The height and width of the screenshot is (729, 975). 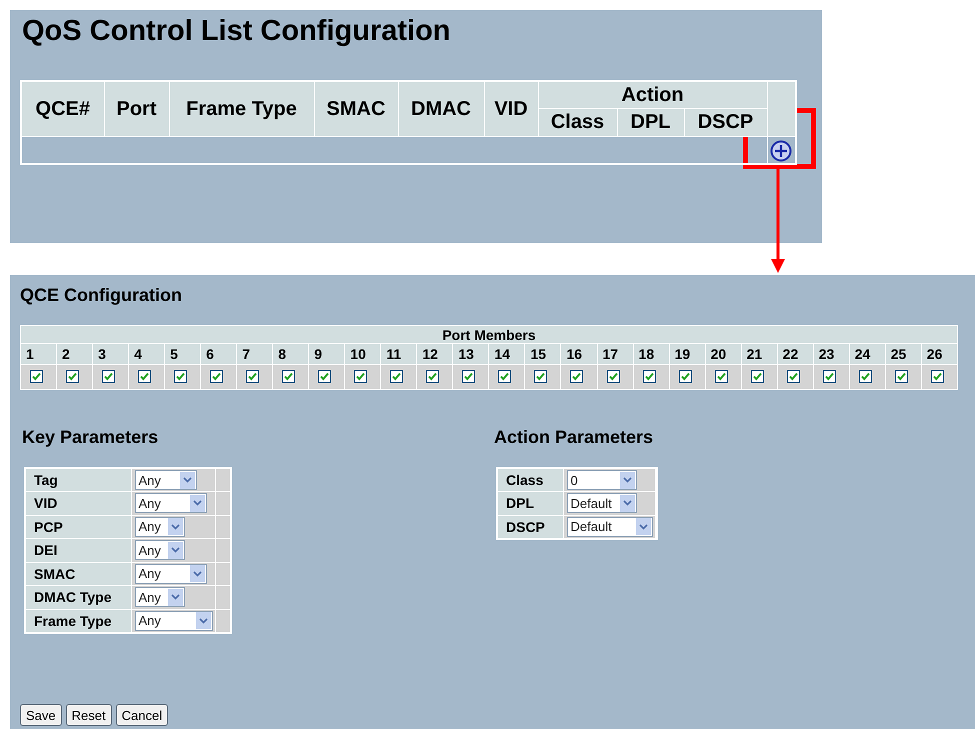 What do you see at coordinates (62, 108) in the screenshot?
I see `column-header: QCE#` at bounding box center [62, 108].